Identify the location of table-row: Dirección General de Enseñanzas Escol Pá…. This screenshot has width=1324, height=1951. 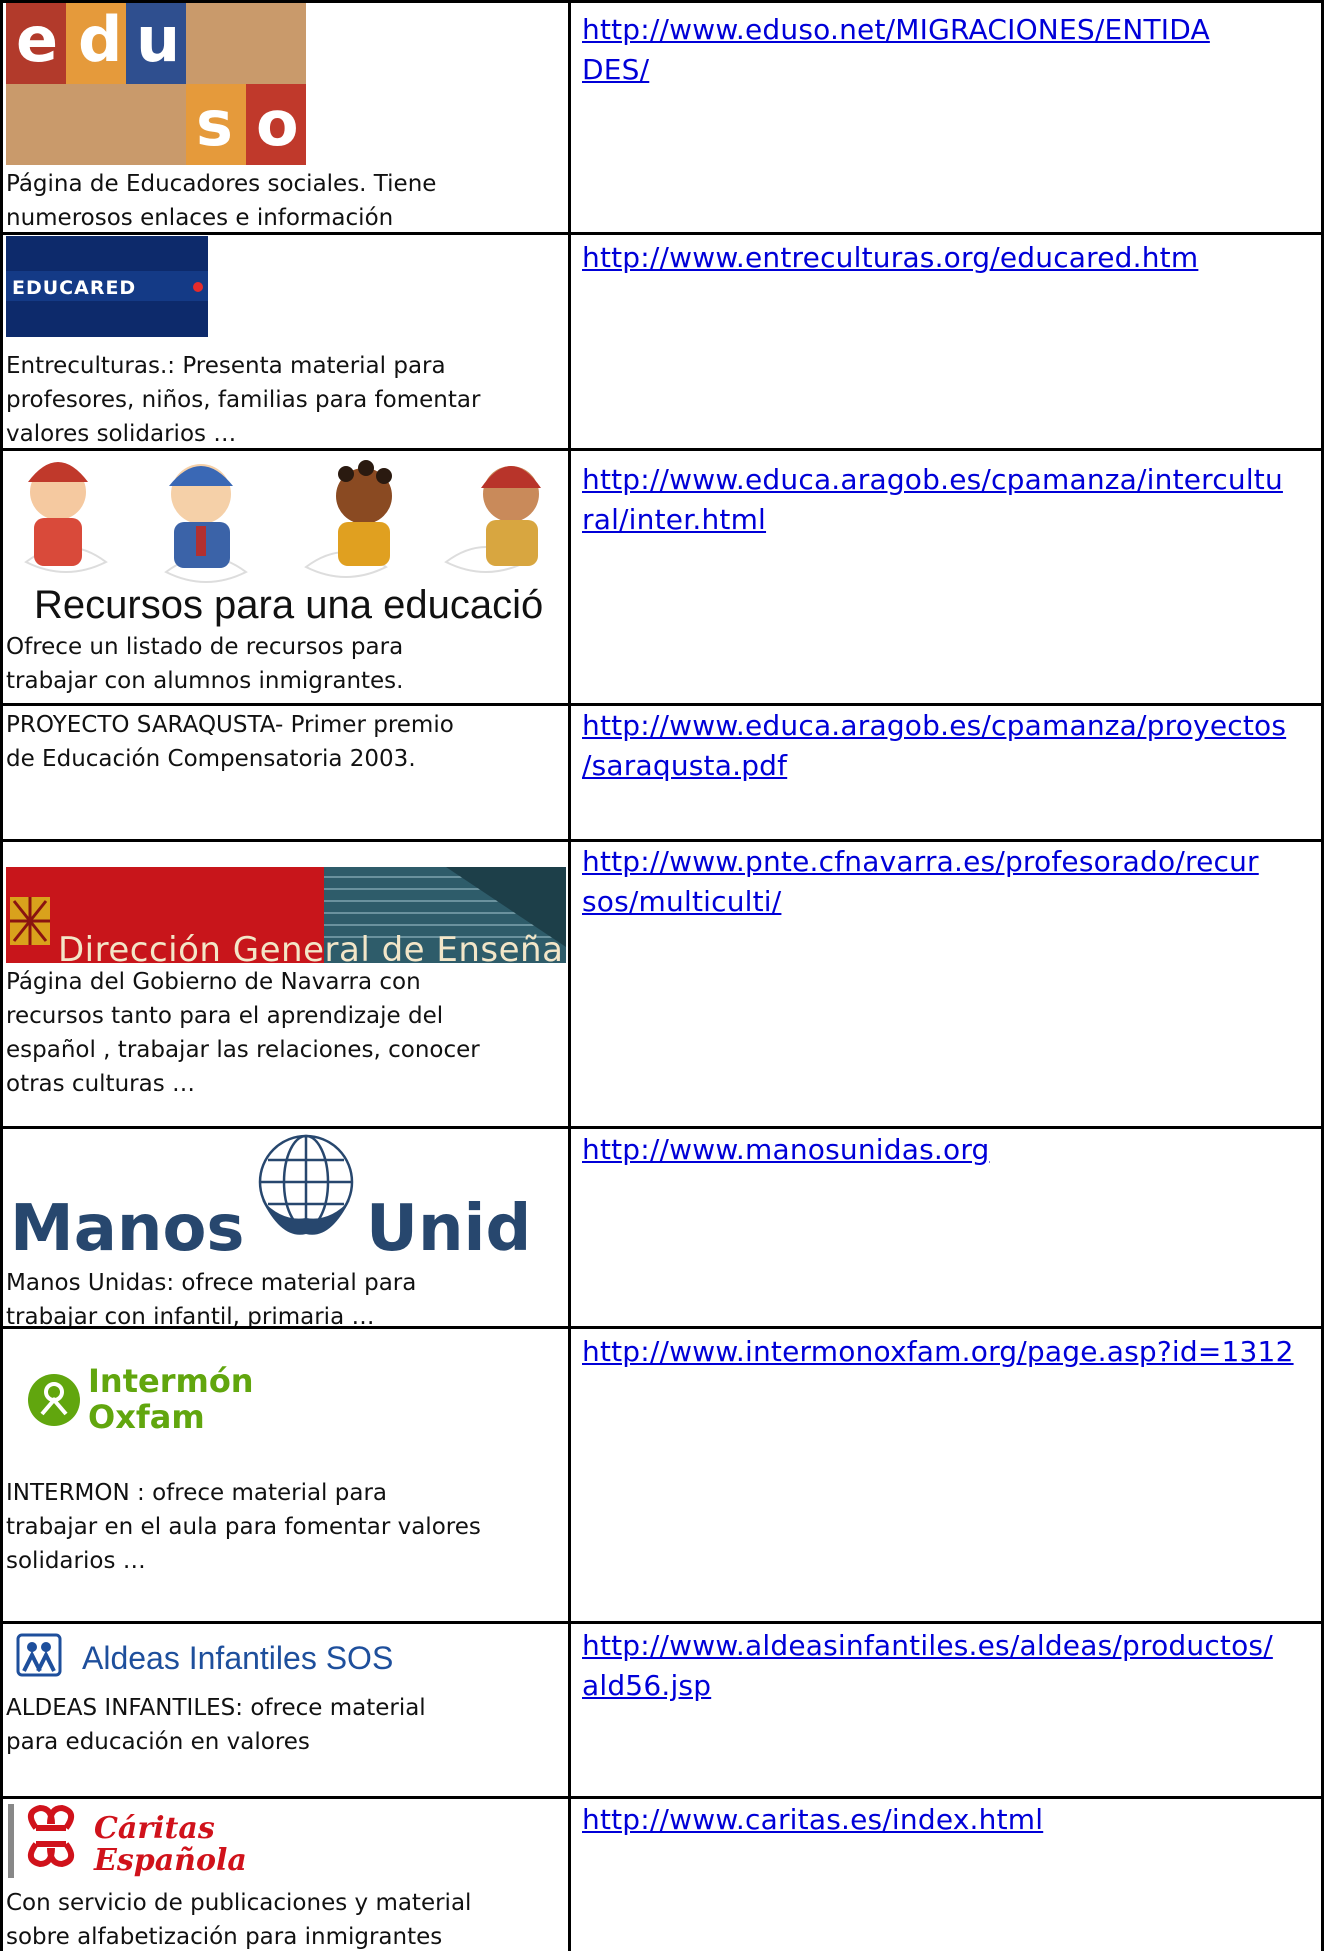
(286, 984).